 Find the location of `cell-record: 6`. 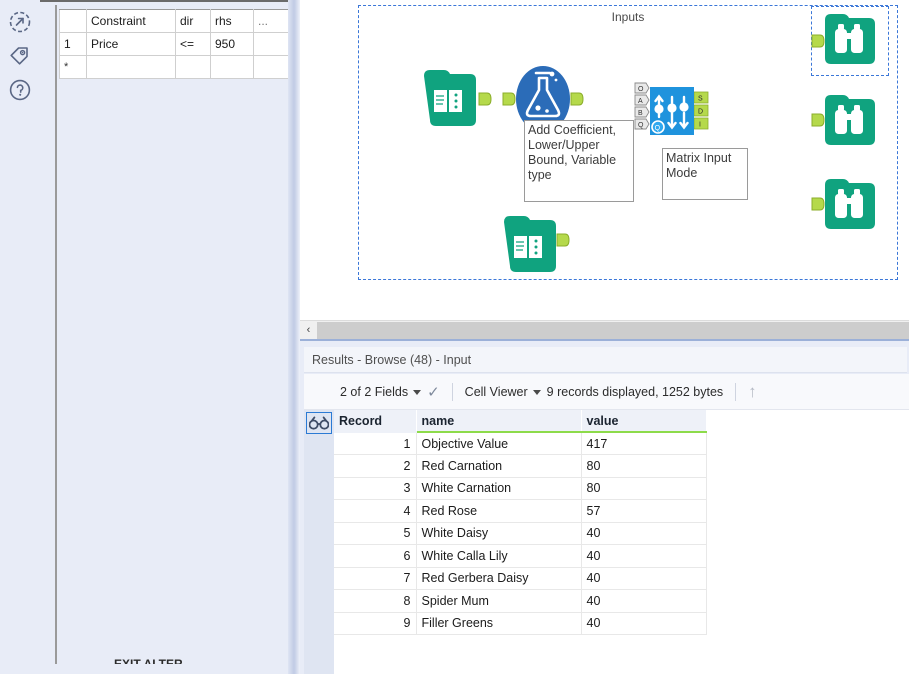

cell-record: 6 is located at coordinates (375, 556).